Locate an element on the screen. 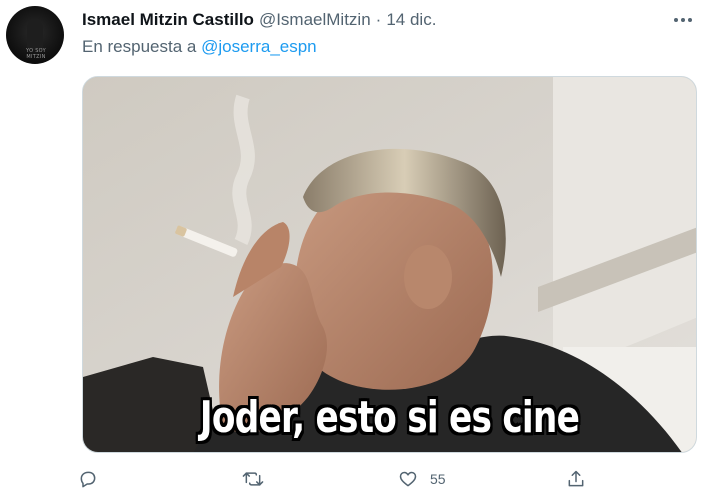 This screenshot has width=706, height=498. retweet-icon is located at coordinates (253, 479).